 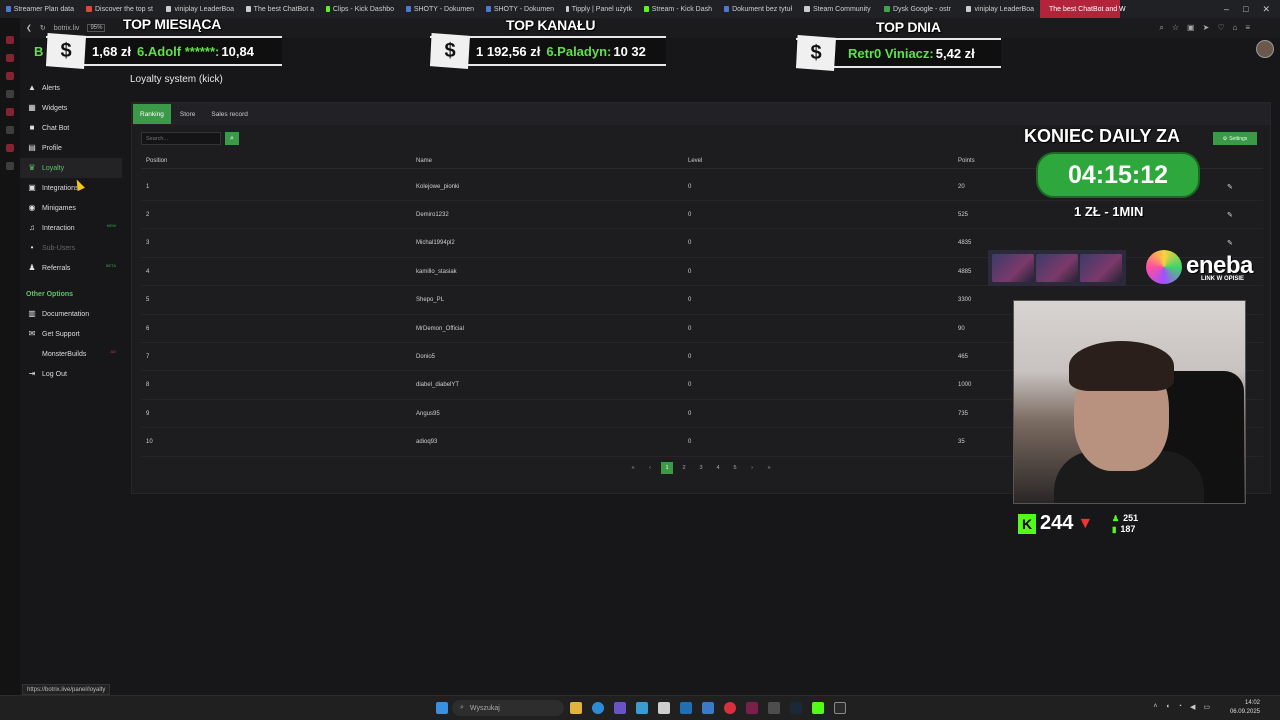 What do you see at coordinates (112, 51) in the screenshot?
I see `goal-value: 1,68 zł` at bounding box center [112, 51].